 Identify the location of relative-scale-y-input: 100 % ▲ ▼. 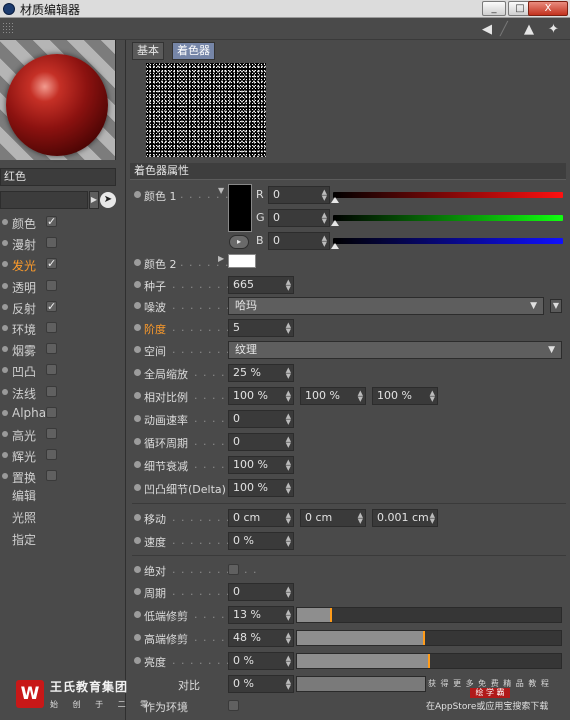
(333, 396).